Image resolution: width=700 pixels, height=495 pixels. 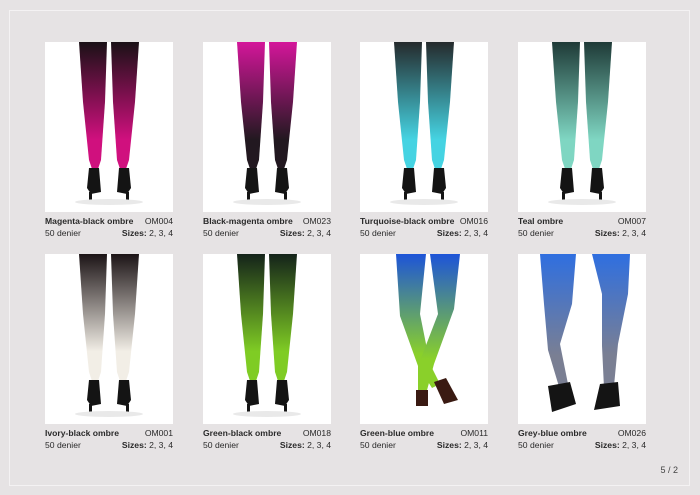 I want to click on product-code: OM018, so click(x=316, y=433).